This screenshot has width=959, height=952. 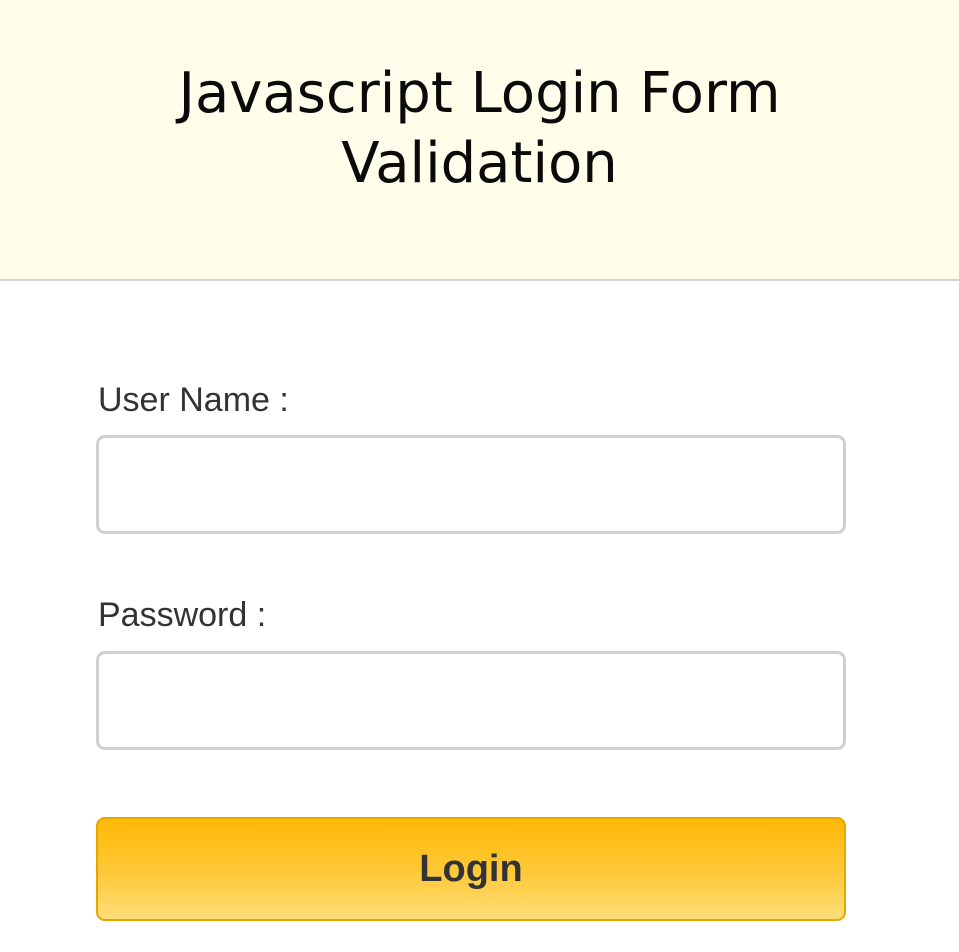 I want to click on login-button: Login, so click(x=471, y=869).